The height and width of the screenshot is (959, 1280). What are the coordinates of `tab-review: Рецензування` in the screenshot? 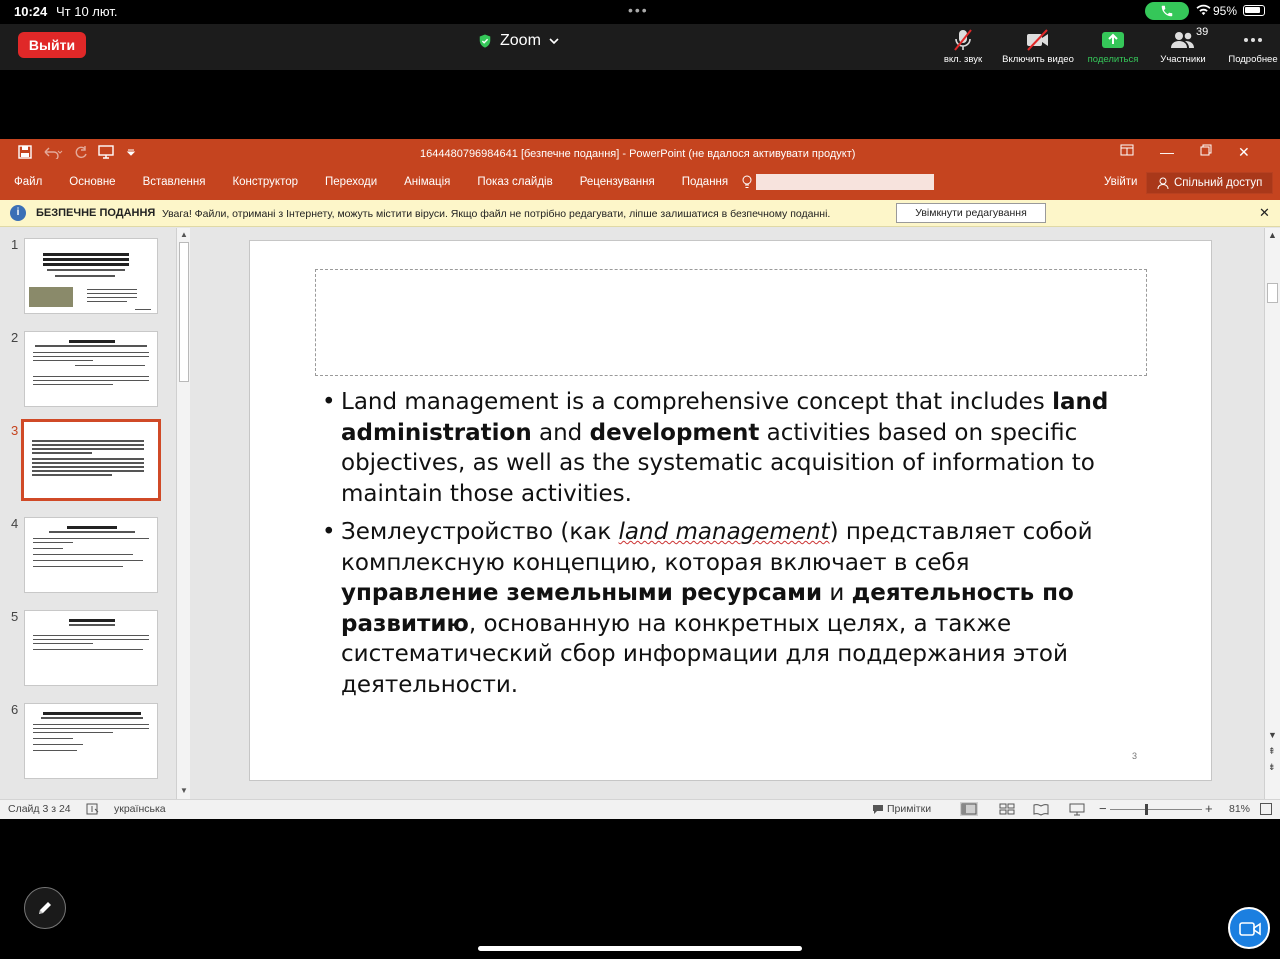 It's located at (617, 182).